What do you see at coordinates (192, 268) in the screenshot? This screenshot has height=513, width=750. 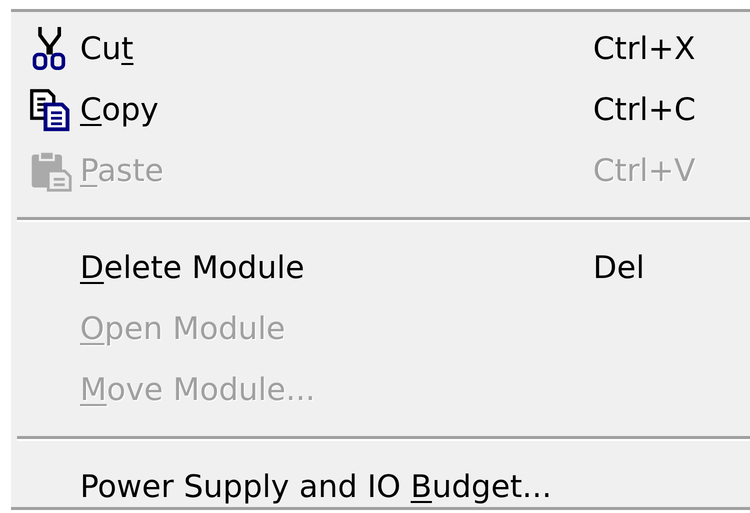 I see `menu-item-label: Delete Module` at bounding box center [192, 268].